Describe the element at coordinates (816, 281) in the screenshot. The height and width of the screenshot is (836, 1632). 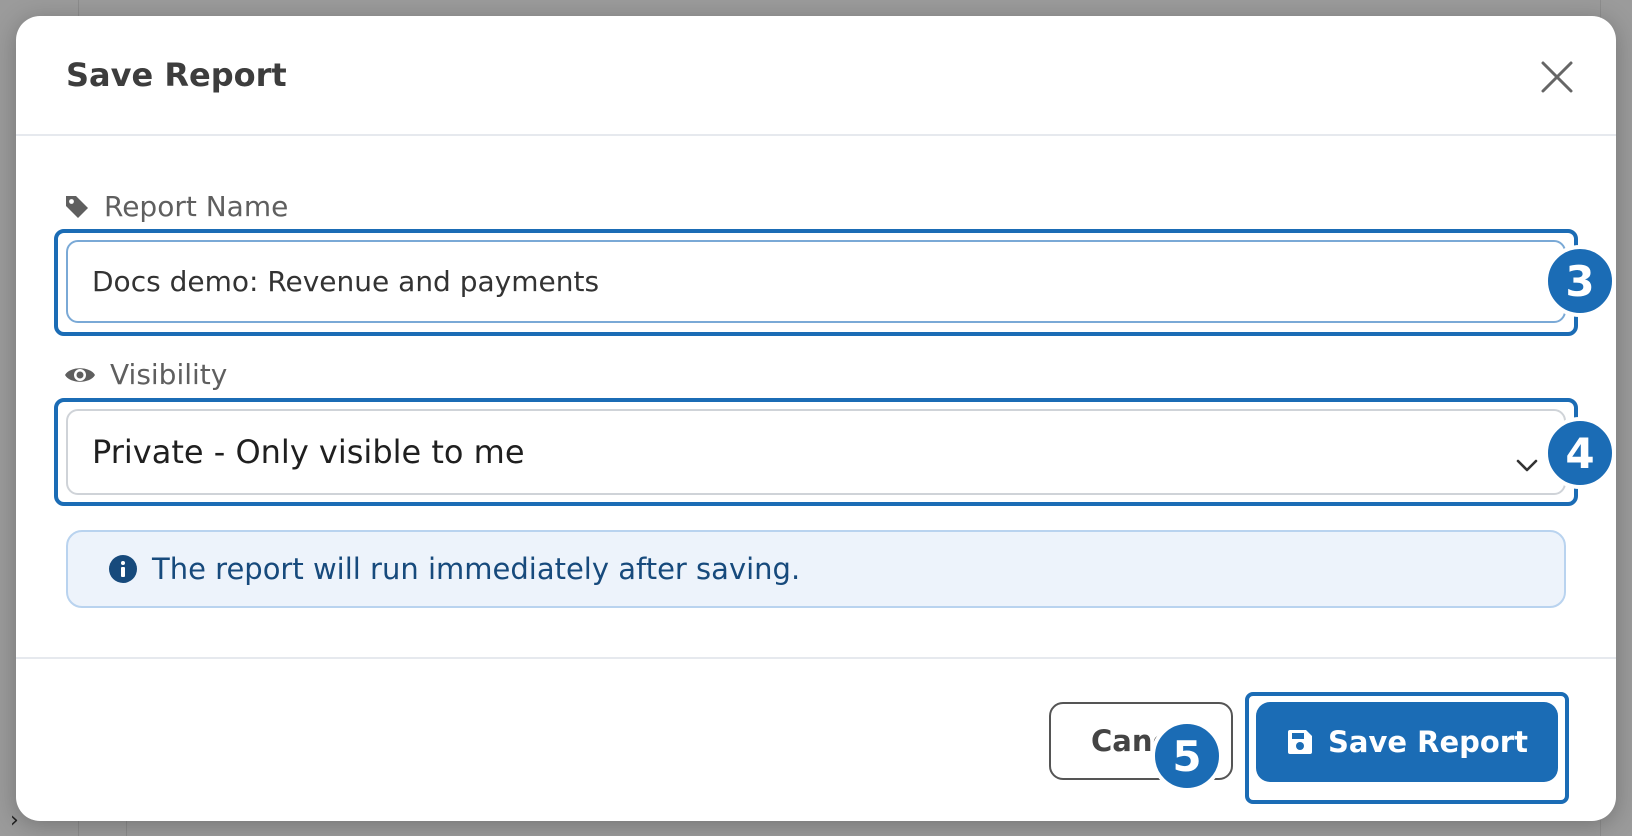
I see `report-name-input` at that location.